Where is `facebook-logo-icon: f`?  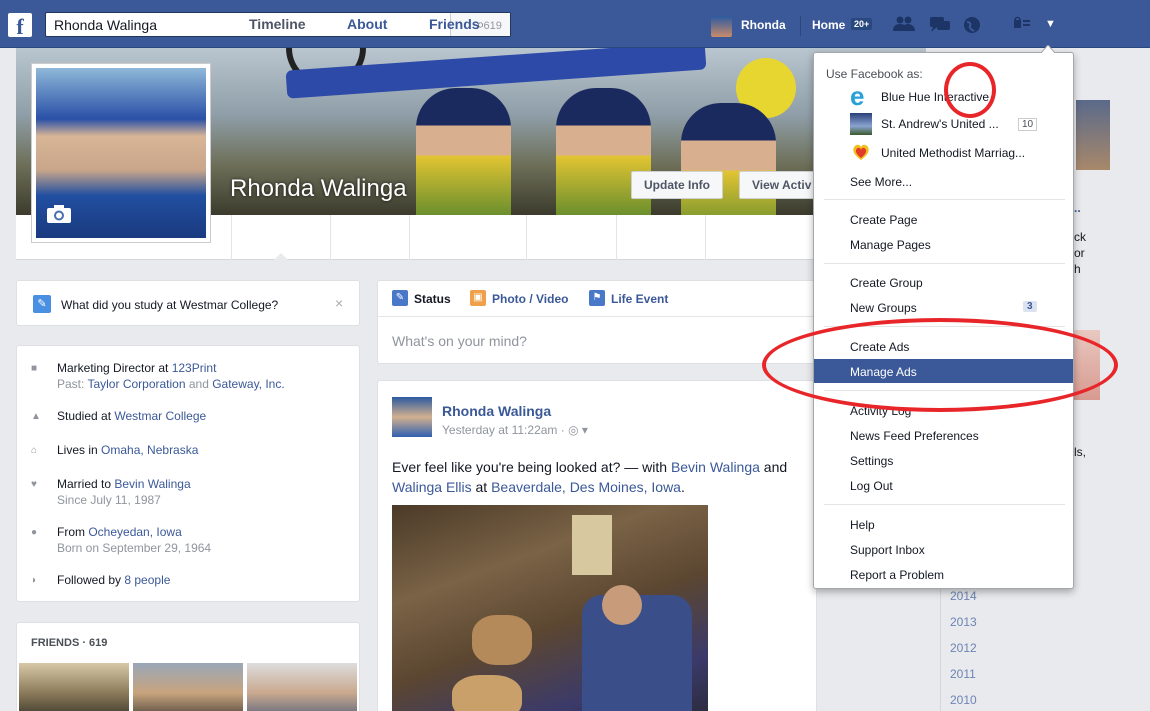
facebook-logo-icon: f is located at coordinates (20, 25).